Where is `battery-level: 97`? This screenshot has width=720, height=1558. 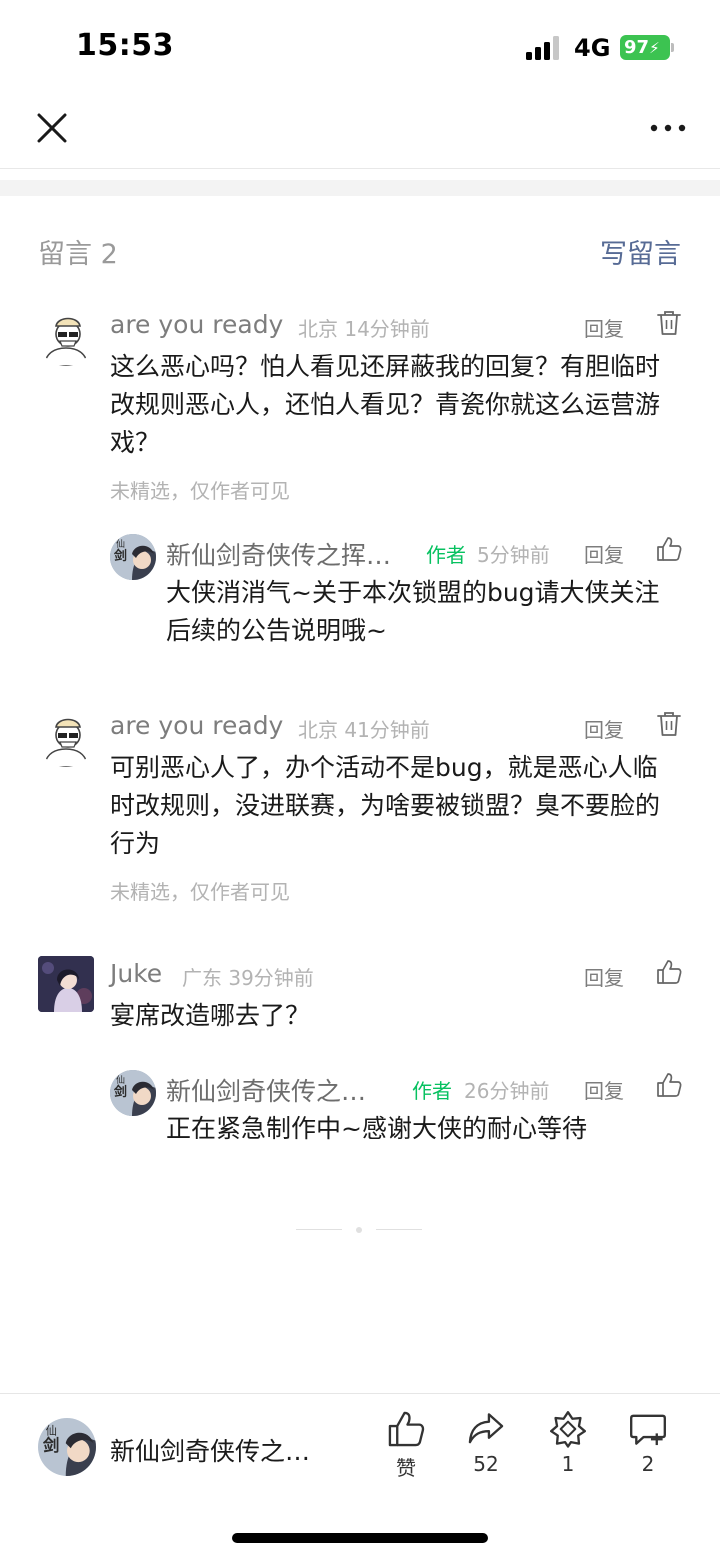 battery-level: 97 is located at coordinates (637, 47).